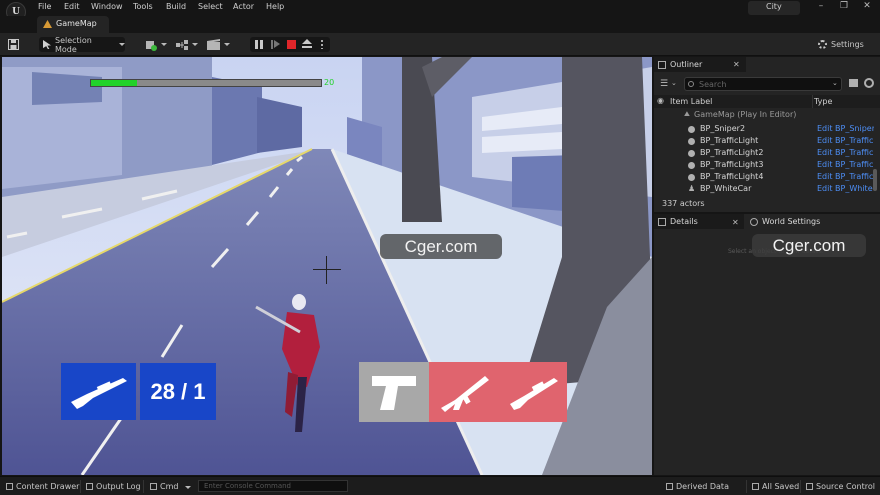 Image resolution: width=880 pixels, height=495 pixels. I want to click on outliner-search-input: Search, so click(763, 84).